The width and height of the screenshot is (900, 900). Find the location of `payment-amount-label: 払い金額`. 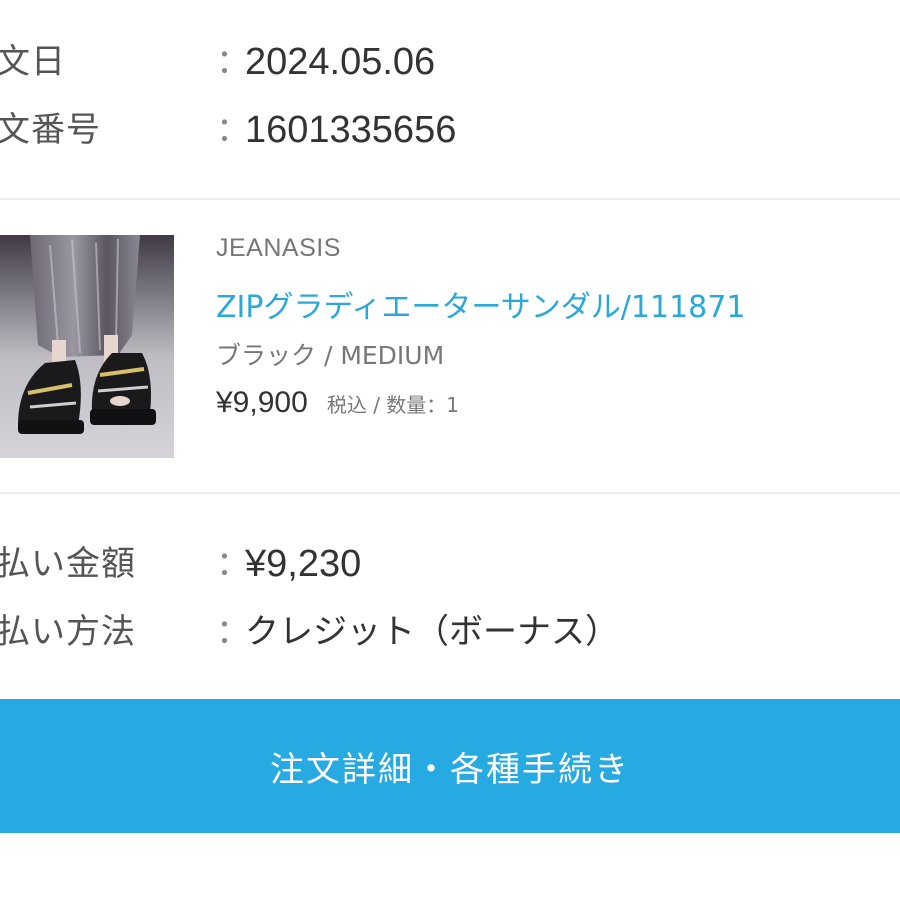

payment-amount-label: 払い金額 is located at coordinates (68, 564).